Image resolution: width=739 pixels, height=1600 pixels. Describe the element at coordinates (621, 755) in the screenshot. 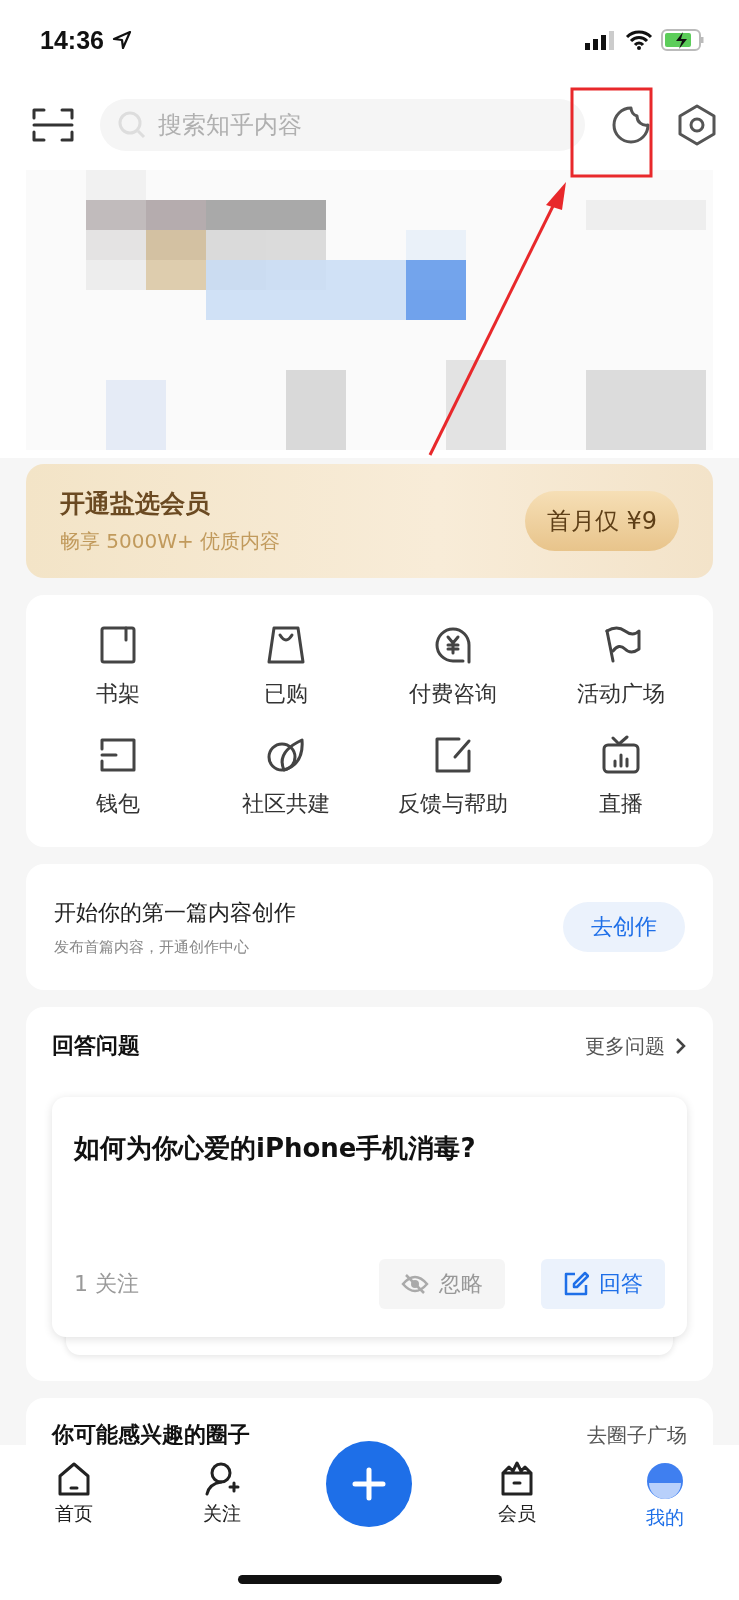

I see `tv-icon` at that location.